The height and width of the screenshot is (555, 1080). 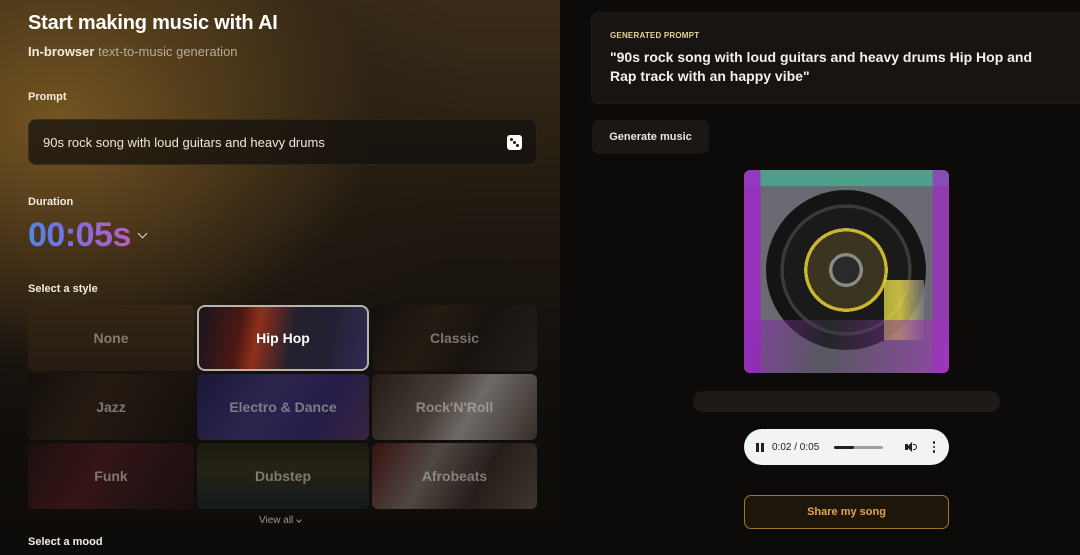 I want to click on more-options-icon, so click(x=933, y=447).